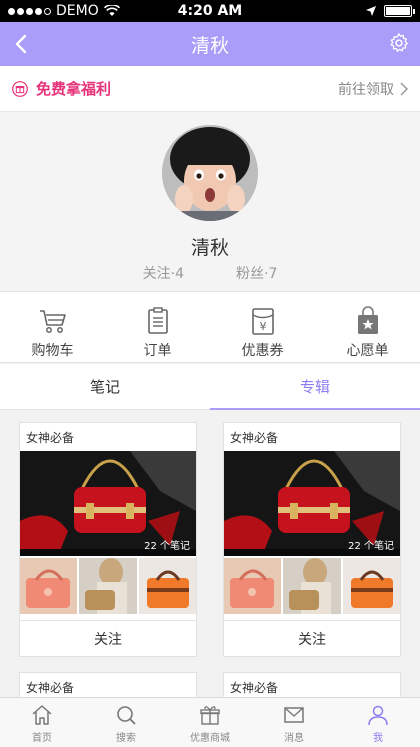 The image size is (420, 747). Describe the element at coordinates (77, 11) in the screenshot. I see `carrier-label: DEMO` at that location.